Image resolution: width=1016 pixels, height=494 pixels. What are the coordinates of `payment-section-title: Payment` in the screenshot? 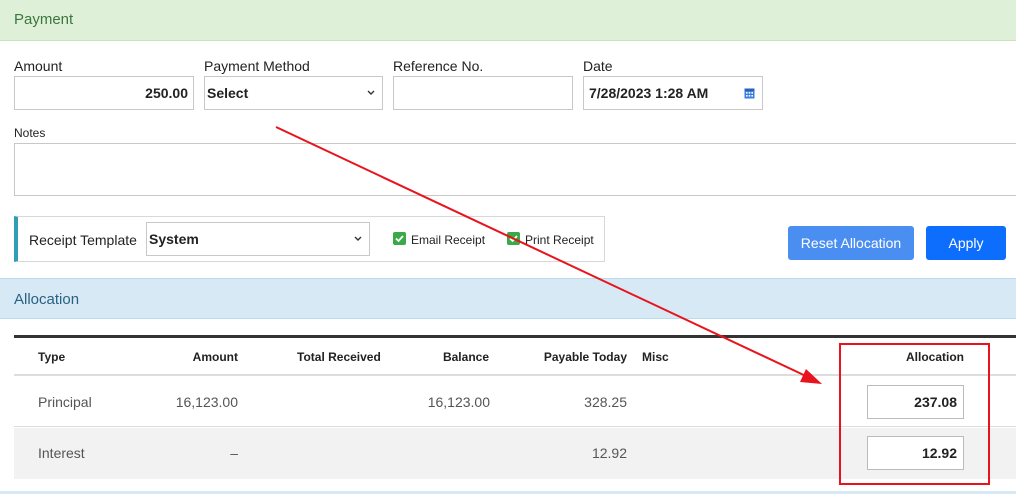 It's located at (44, 19).